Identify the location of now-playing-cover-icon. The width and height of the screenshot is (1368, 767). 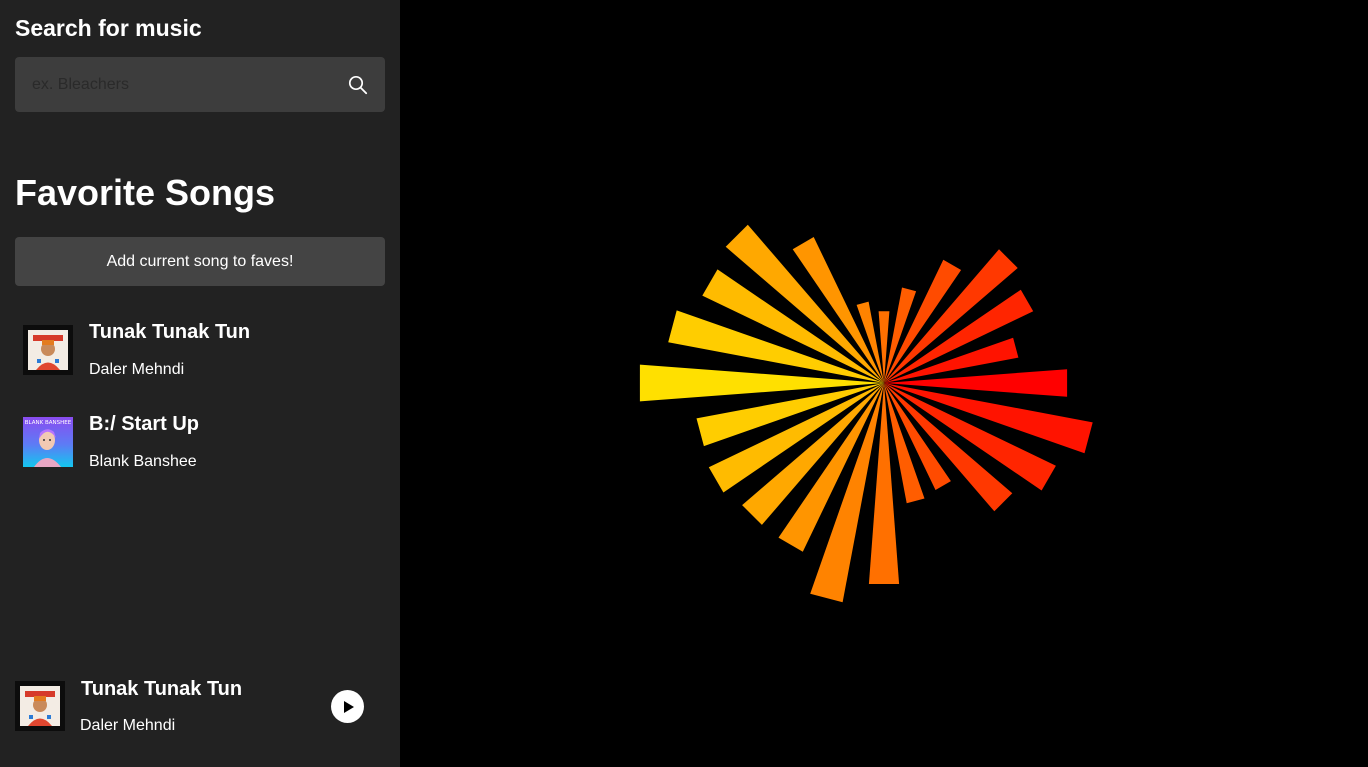
(40, 706).